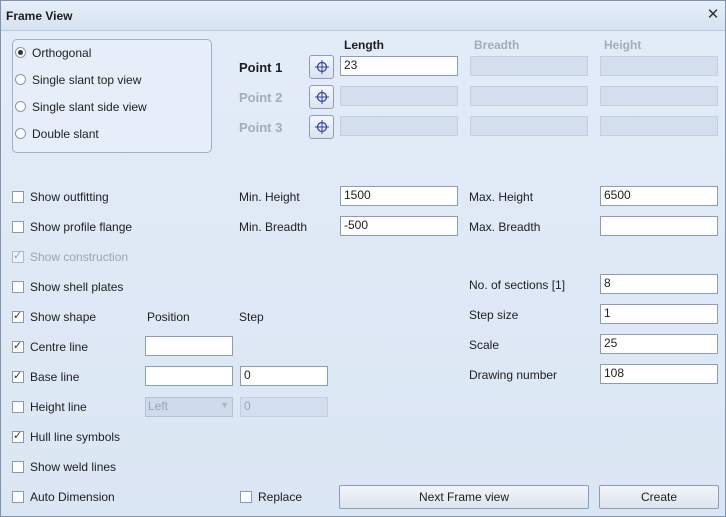 The image size is (726, 517). I want to click on point-2-breadth-input, so click(529, 96).